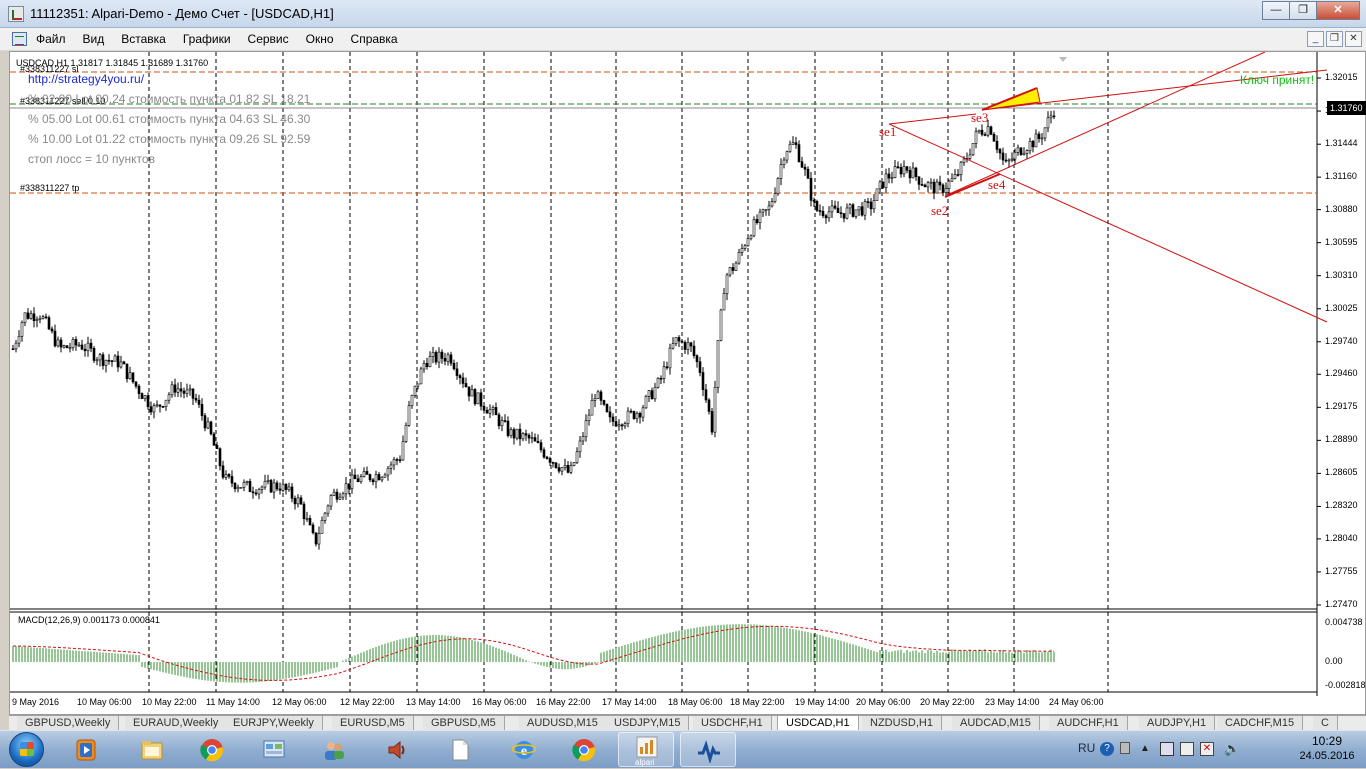  I want to click on chart-window-icon, so click(19, 39).